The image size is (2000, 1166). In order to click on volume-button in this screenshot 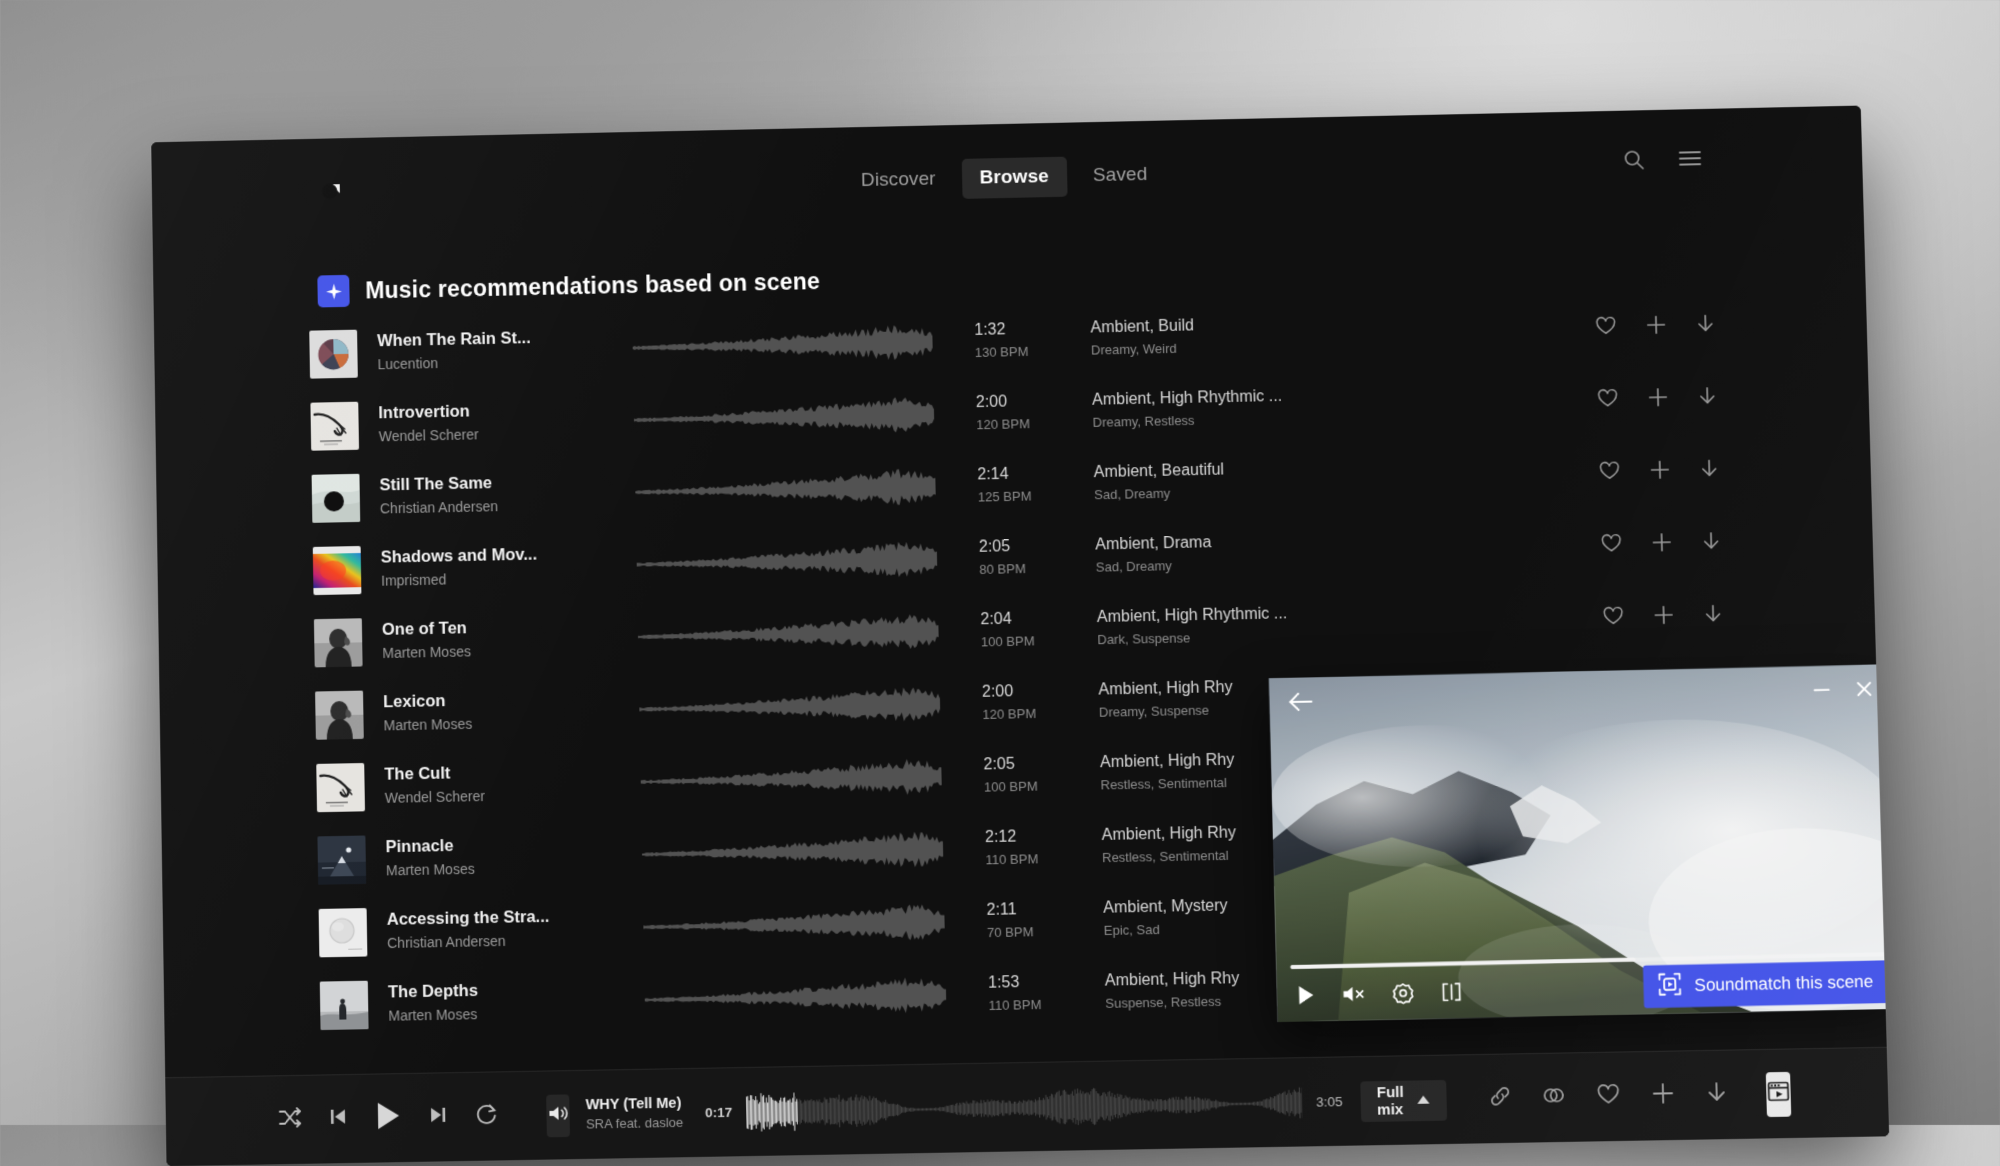, I will do `click(558, 1115)`.